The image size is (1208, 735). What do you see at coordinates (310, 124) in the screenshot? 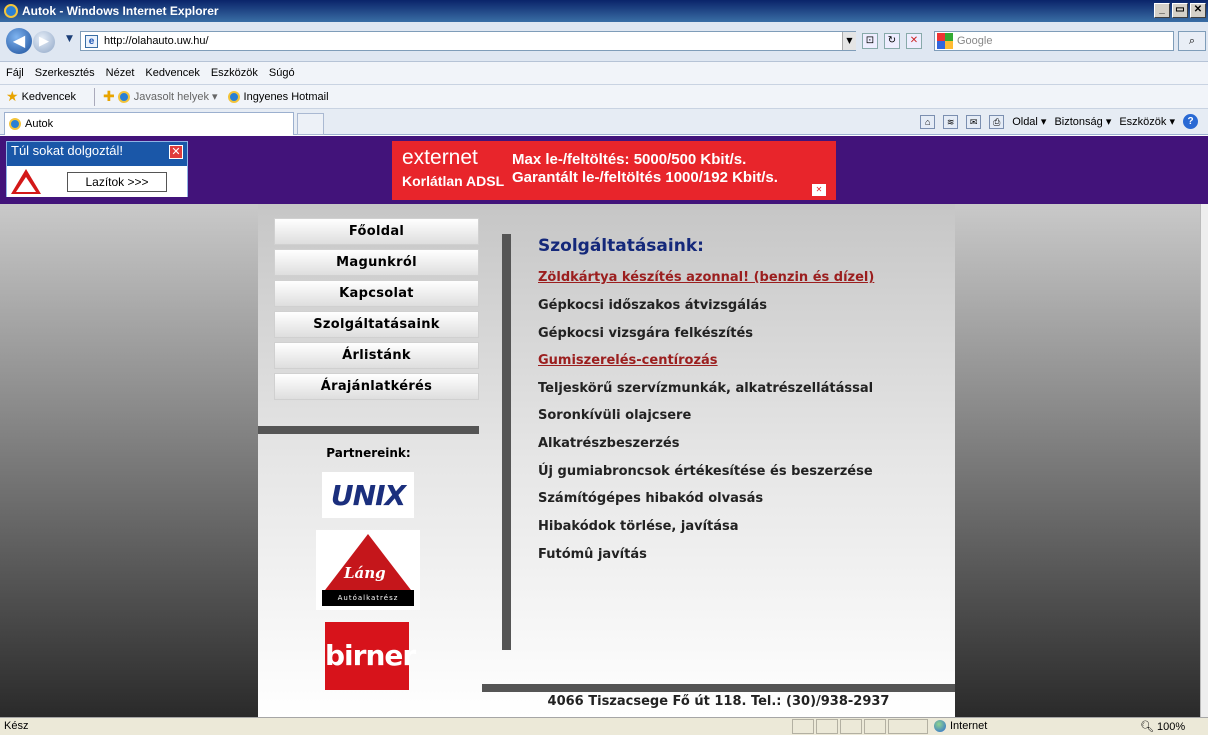
I see `new-tab-button` at bounding box center [310, 124].